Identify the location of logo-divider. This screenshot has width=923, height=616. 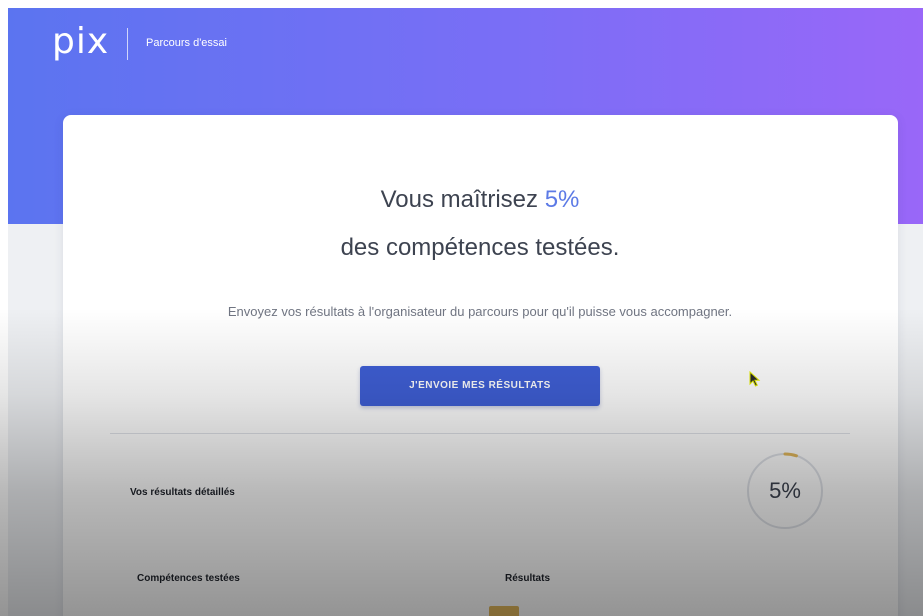
(127, 44).